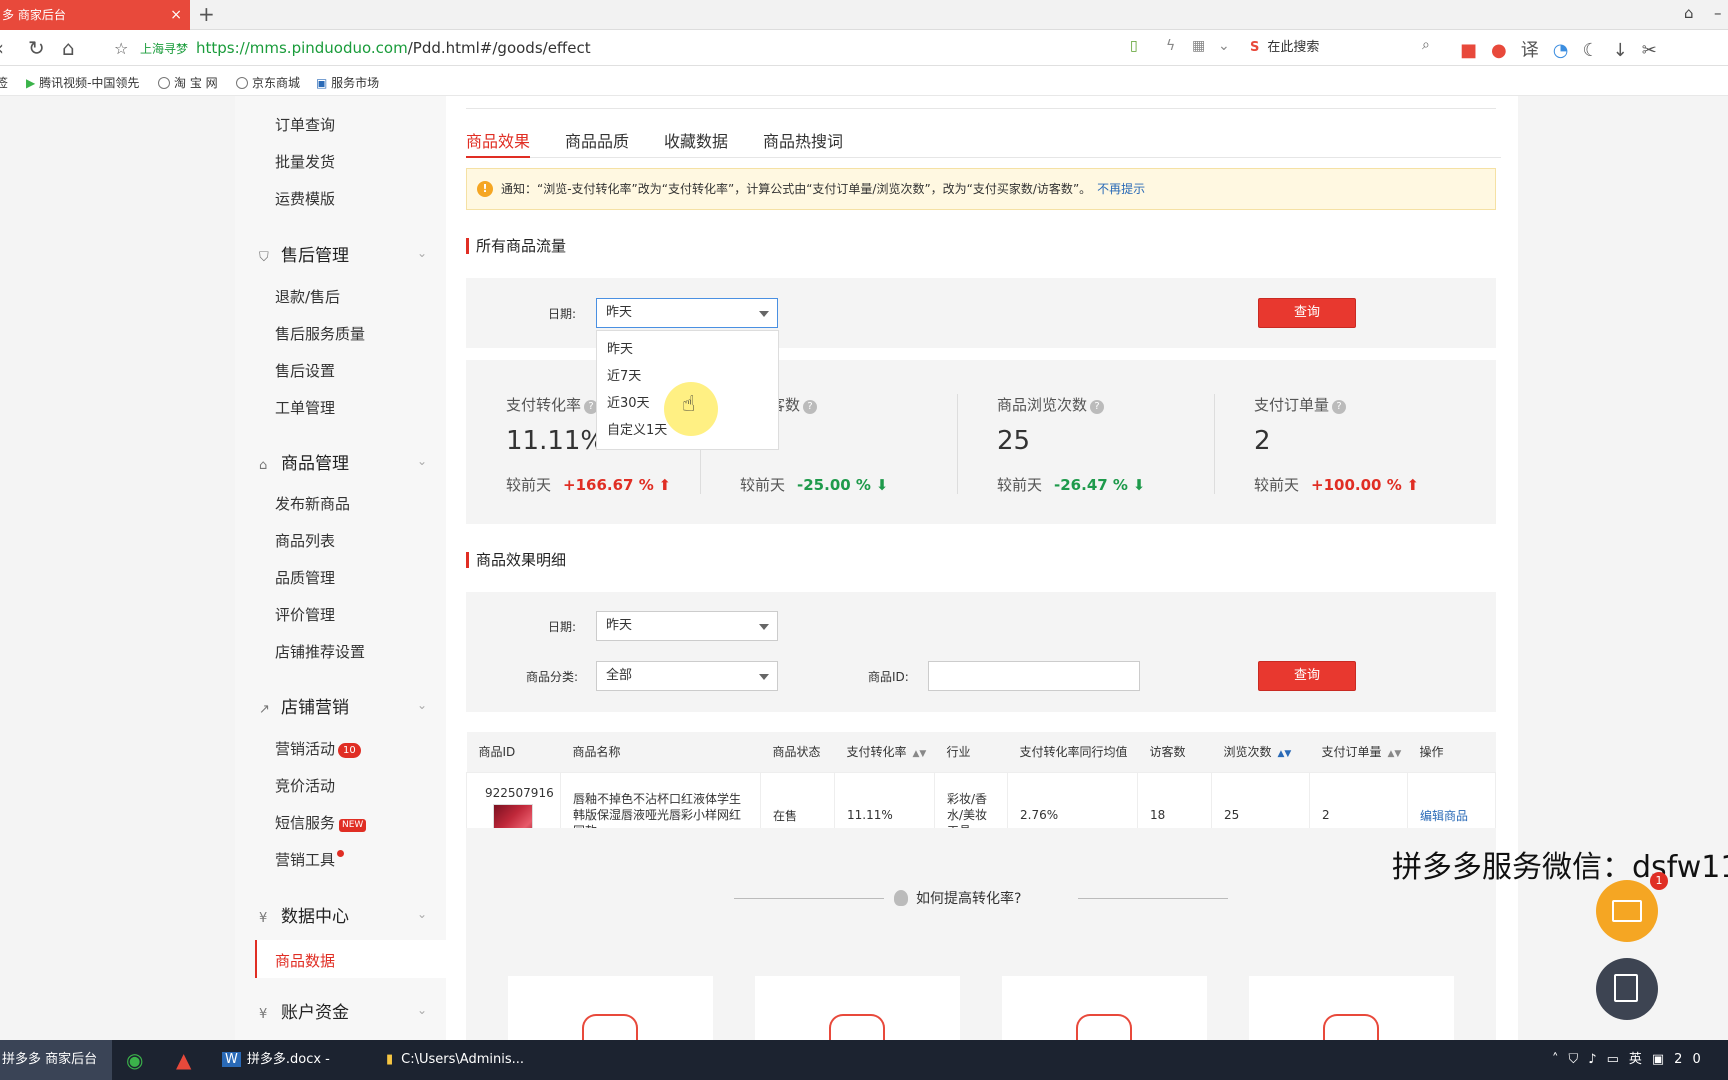 The image size is (1728, 1080). Describe the element at coordinates (310, 859) in the screenshot. I see `sidebar-item-tools: 营销工具` at that location.